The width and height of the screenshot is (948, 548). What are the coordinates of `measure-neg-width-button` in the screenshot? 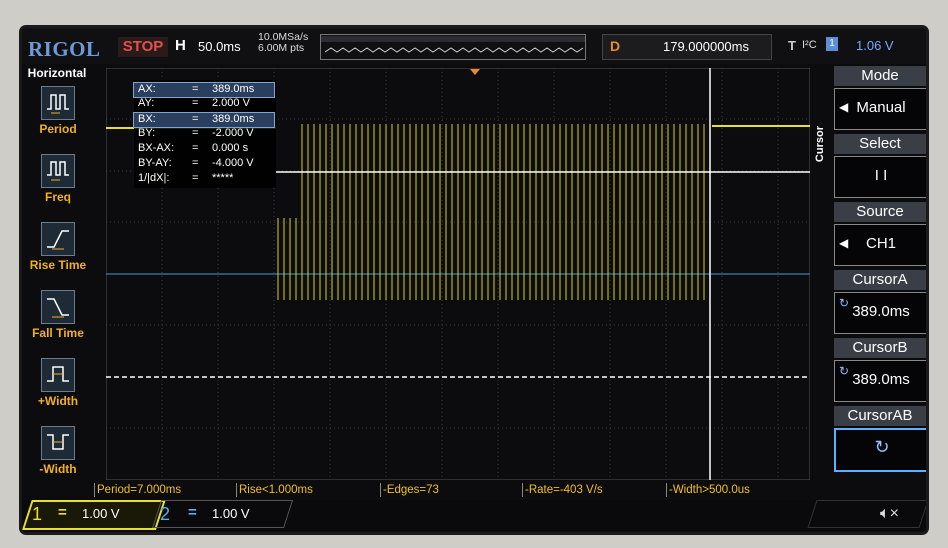 It's located at (58, 443).